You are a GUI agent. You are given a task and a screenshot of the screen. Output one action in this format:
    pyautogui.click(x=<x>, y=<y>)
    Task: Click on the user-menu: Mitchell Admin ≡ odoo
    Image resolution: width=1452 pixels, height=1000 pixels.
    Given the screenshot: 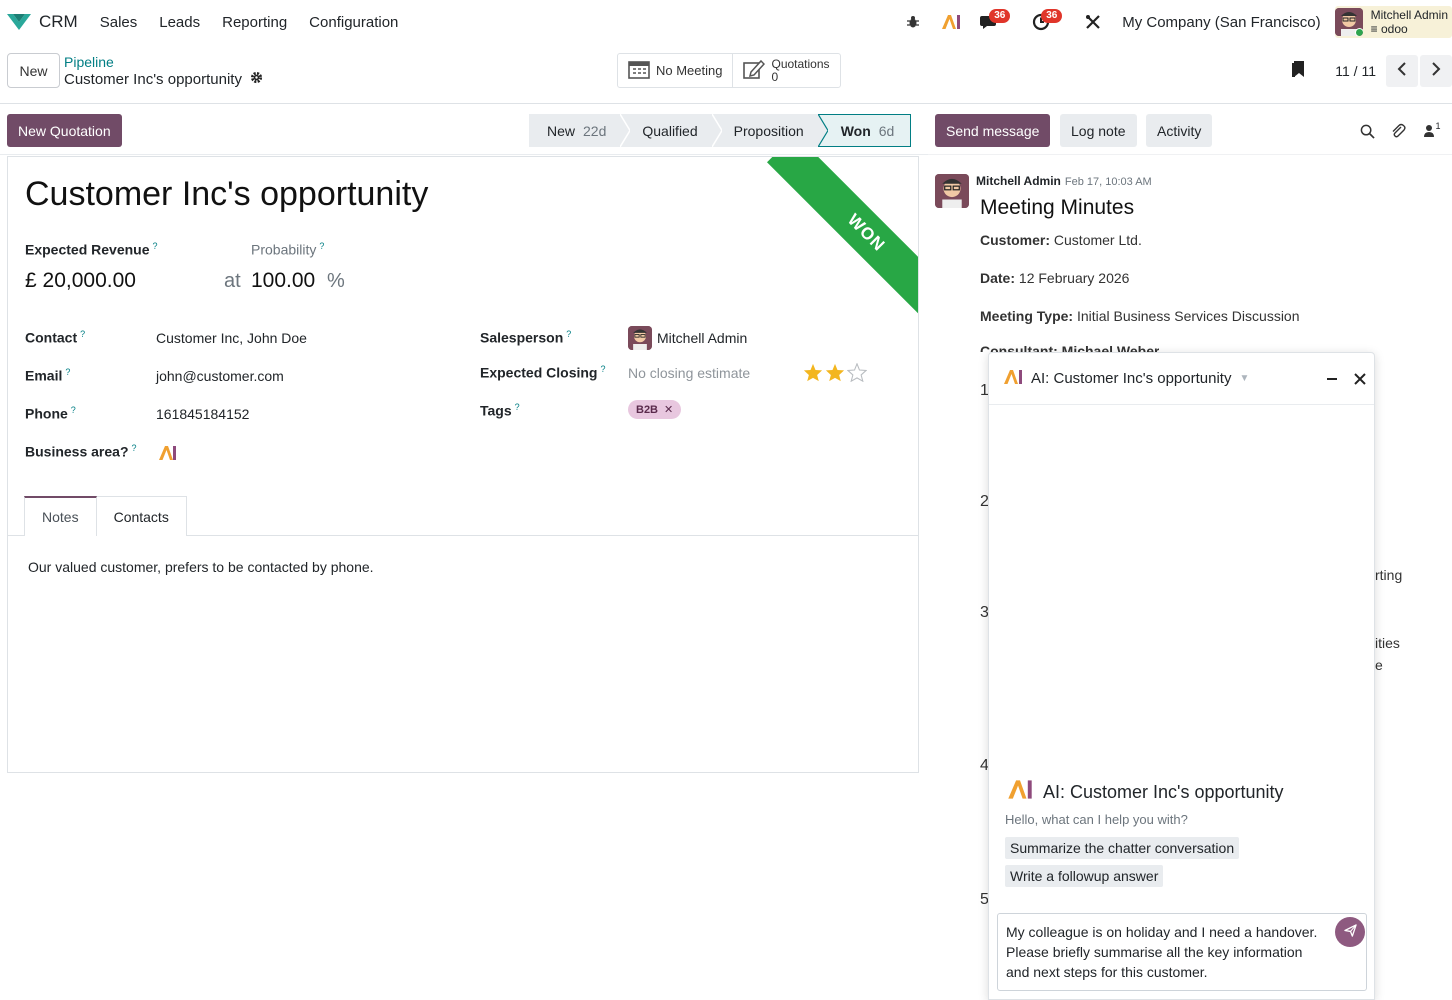 What is the action you would take?
    pyautogui.click(x=1393, y=22)
    